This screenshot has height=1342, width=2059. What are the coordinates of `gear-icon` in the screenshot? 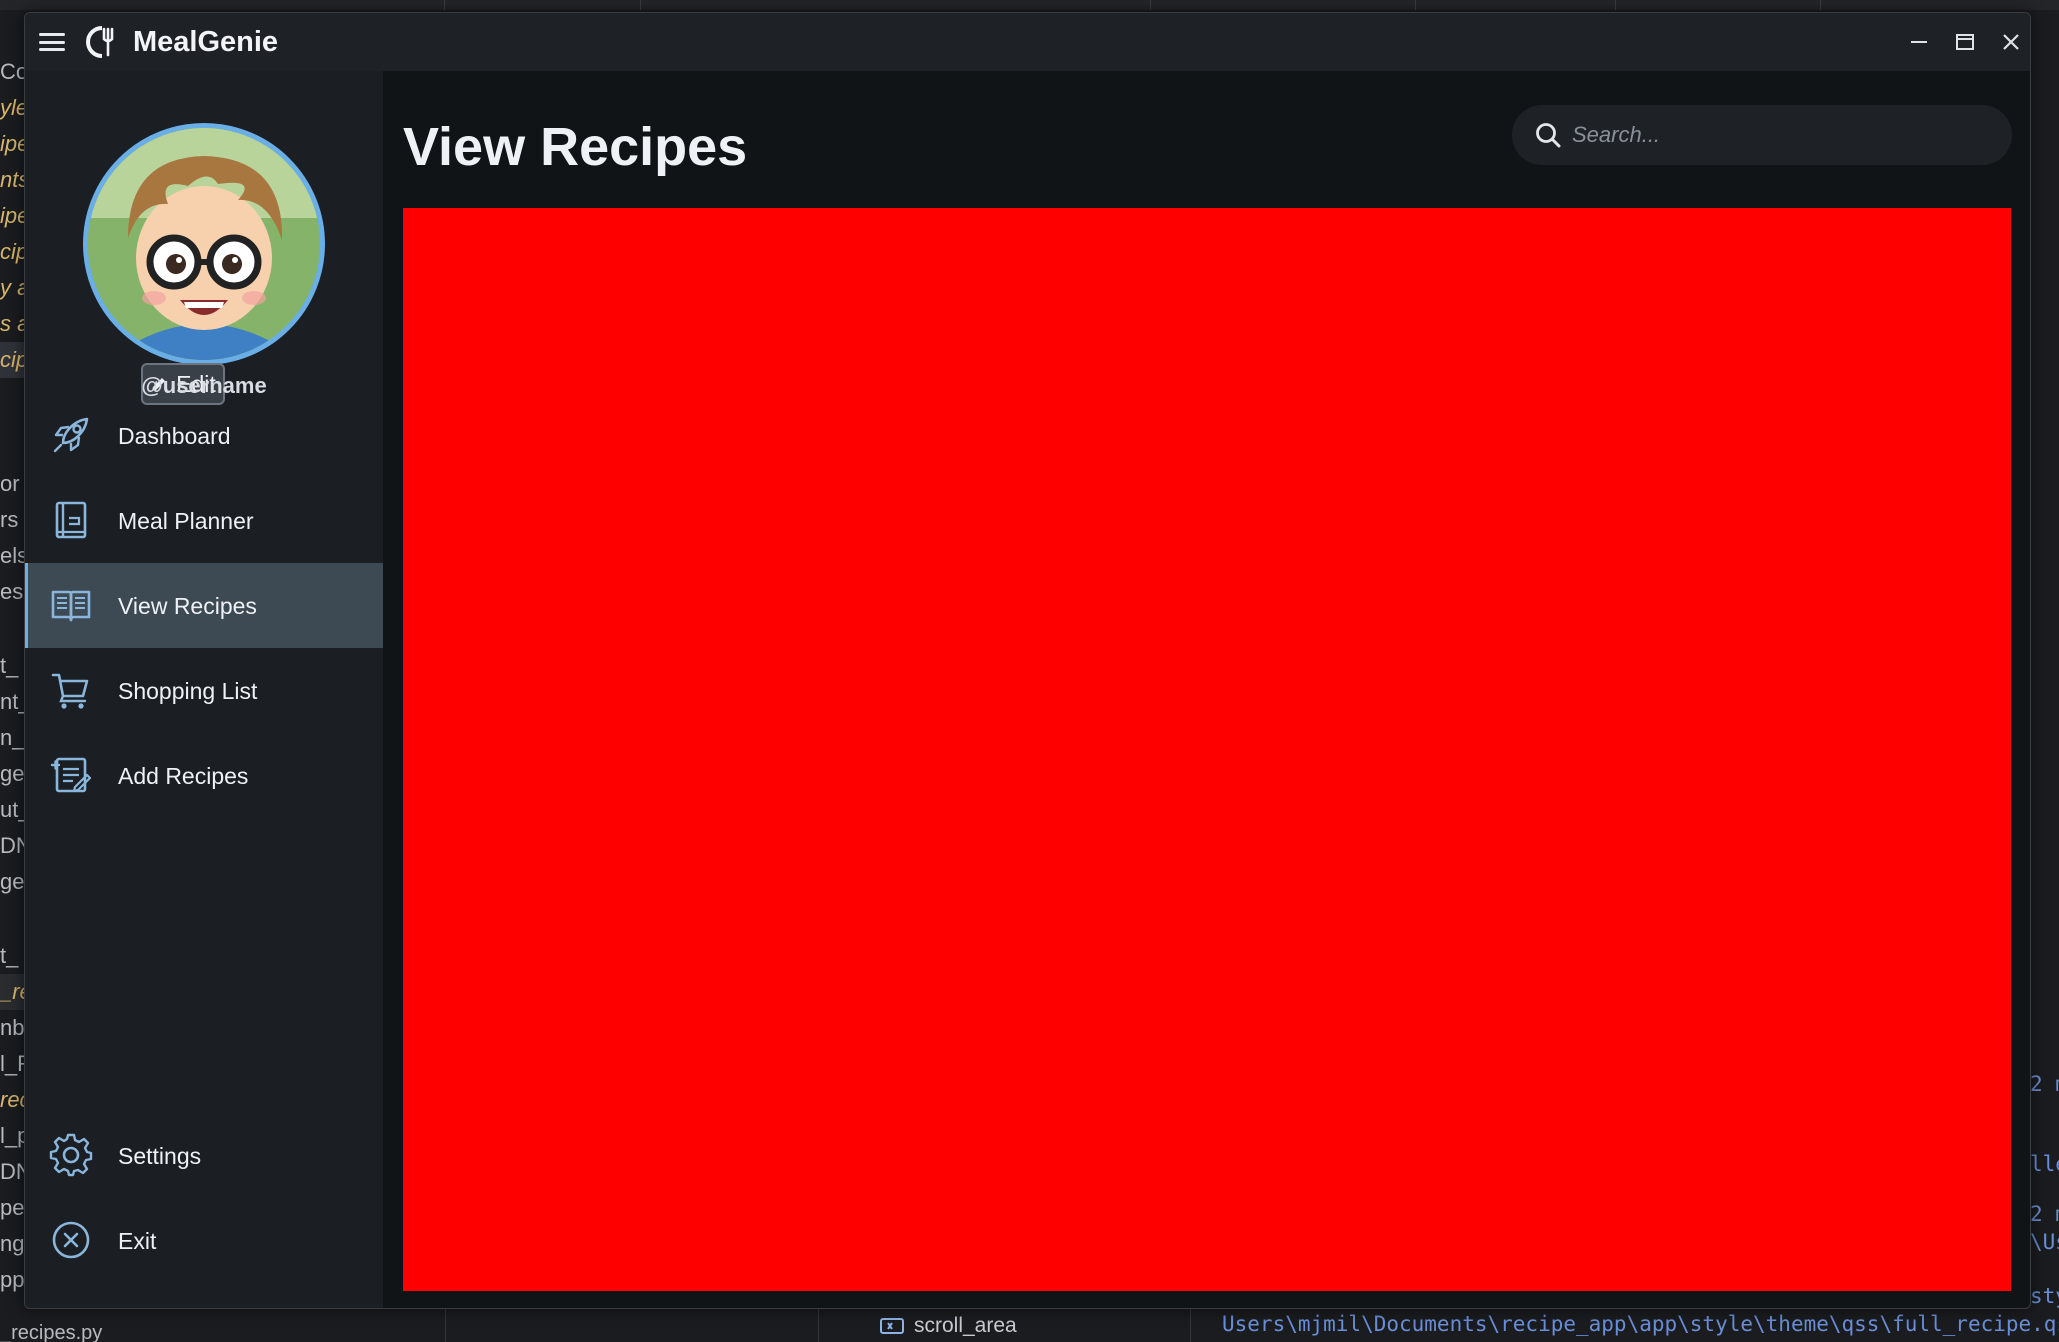 It's located at (71, 1155).